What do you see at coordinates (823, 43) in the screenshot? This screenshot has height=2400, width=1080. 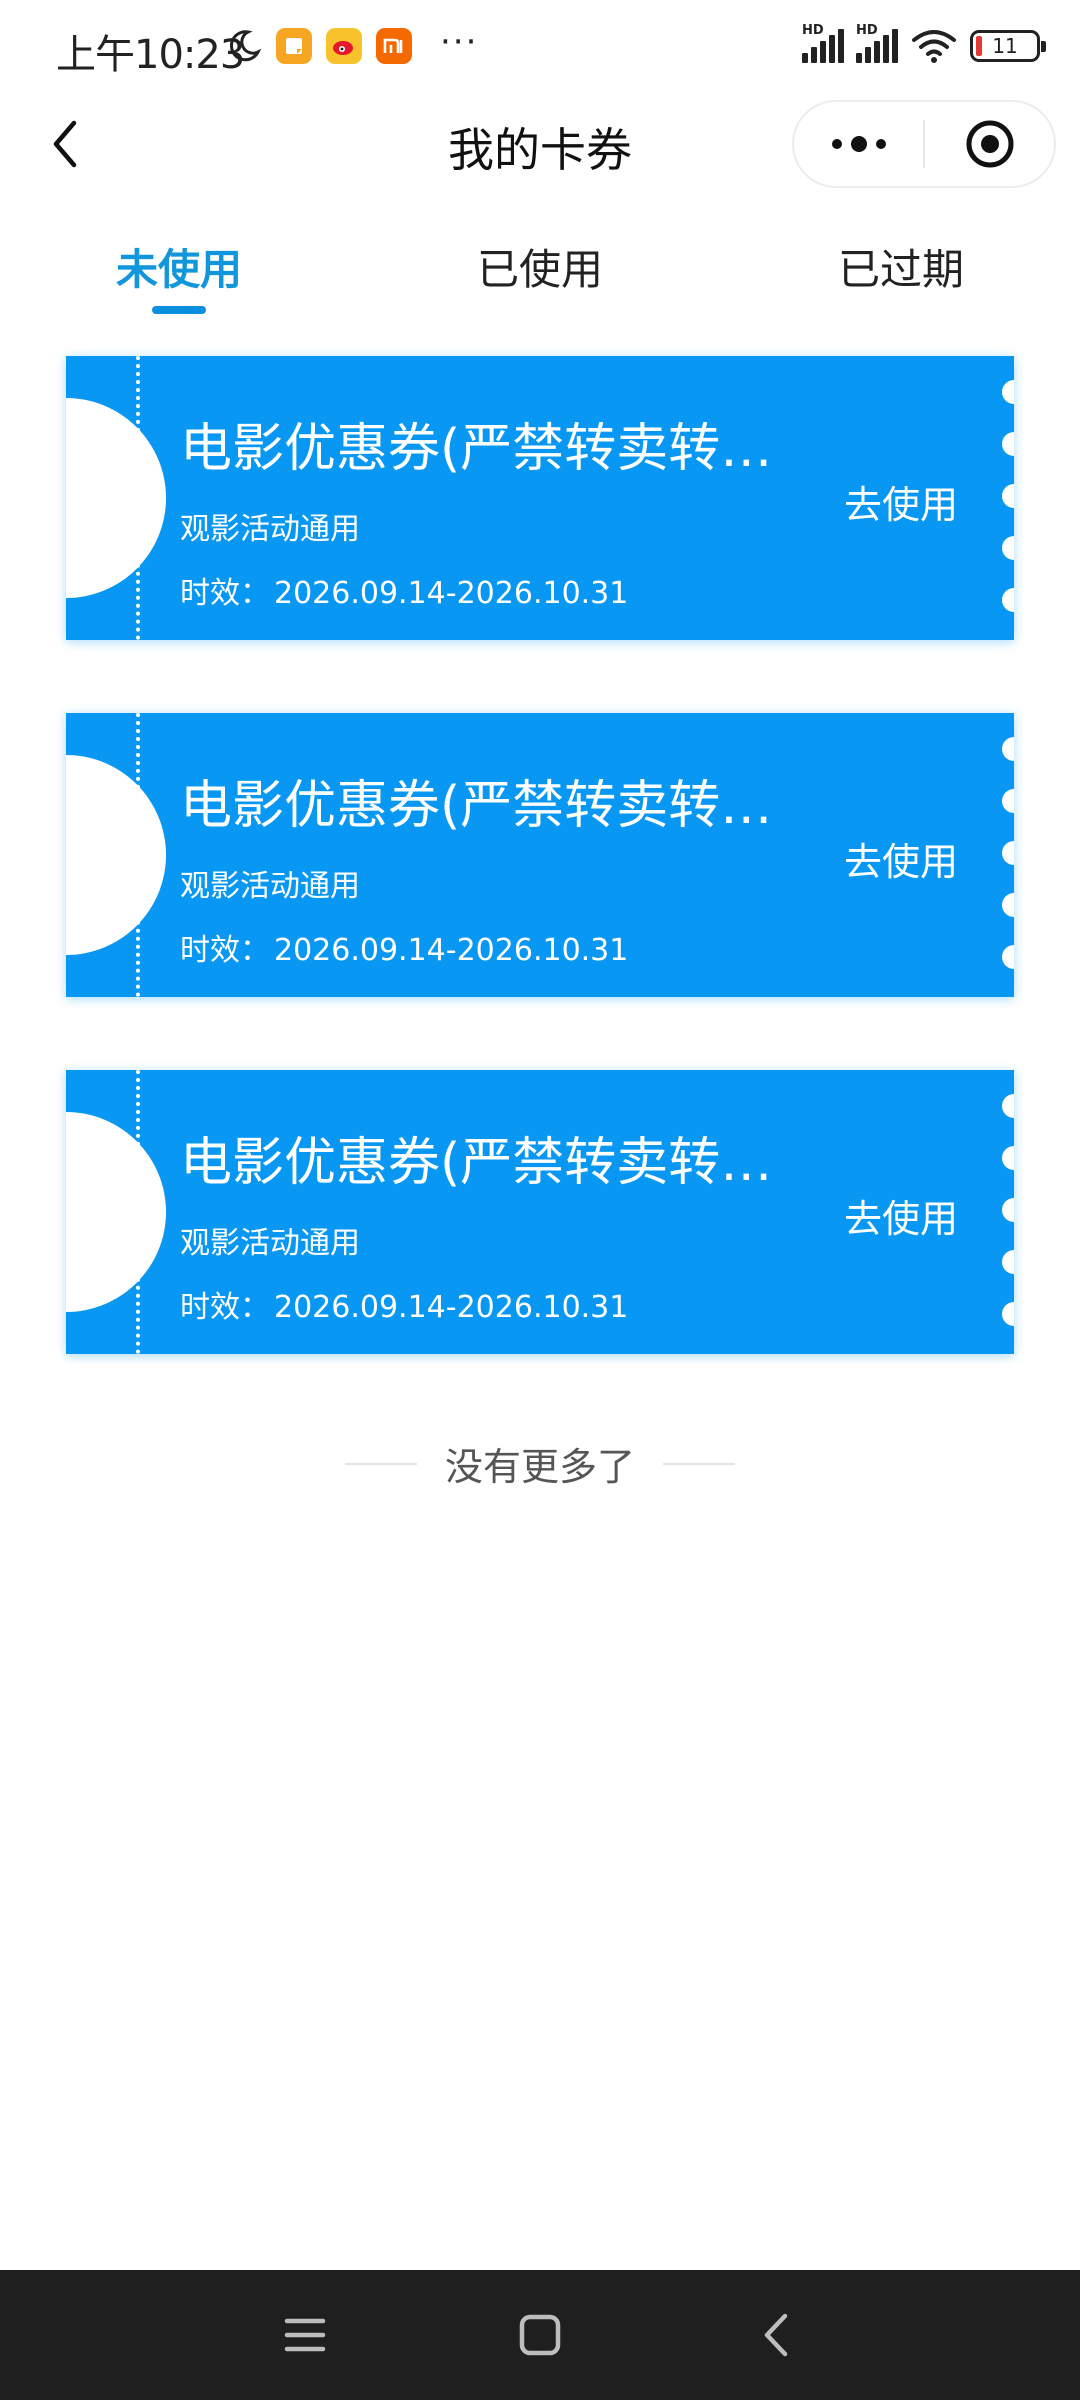 I see `signal-1-icon: HD` at bounding box center [823, 43].